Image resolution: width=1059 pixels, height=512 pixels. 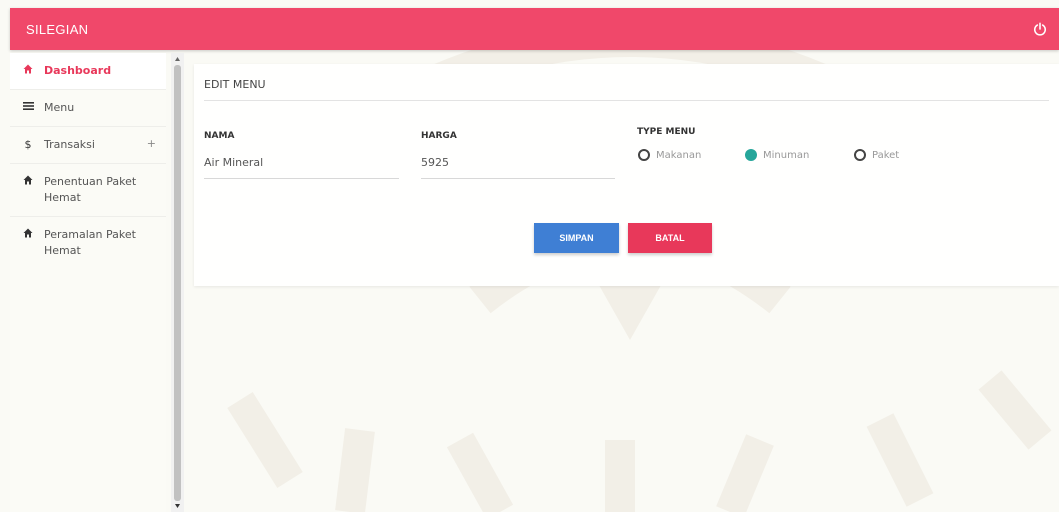 What do you see at coordinates (751, 155) in the screenshot?
I see `radio-checked-icon` at bounding box center [751, 155].